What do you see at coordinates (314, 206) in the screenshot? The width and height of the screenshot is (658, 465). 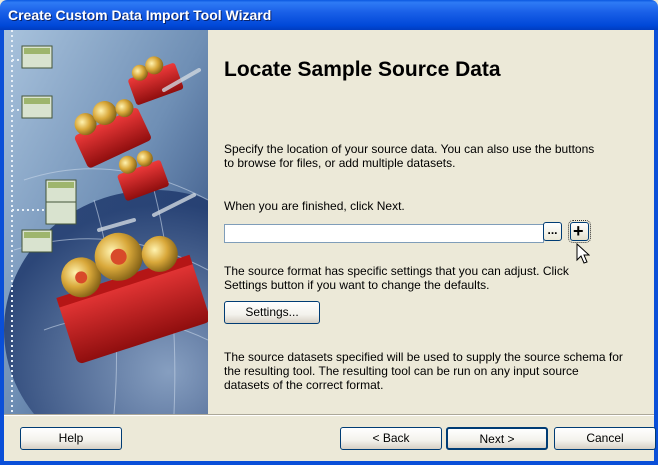 I see `finish-hint-text: When you are finished, click Next.` at bounding box center [314, 206].